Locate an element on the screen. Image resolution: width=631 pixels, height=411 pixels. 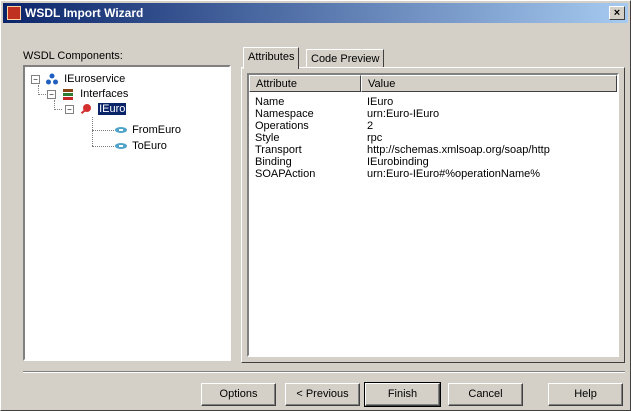
tree-node-ieuro: − IEuro is located at coordinates (96, 109).